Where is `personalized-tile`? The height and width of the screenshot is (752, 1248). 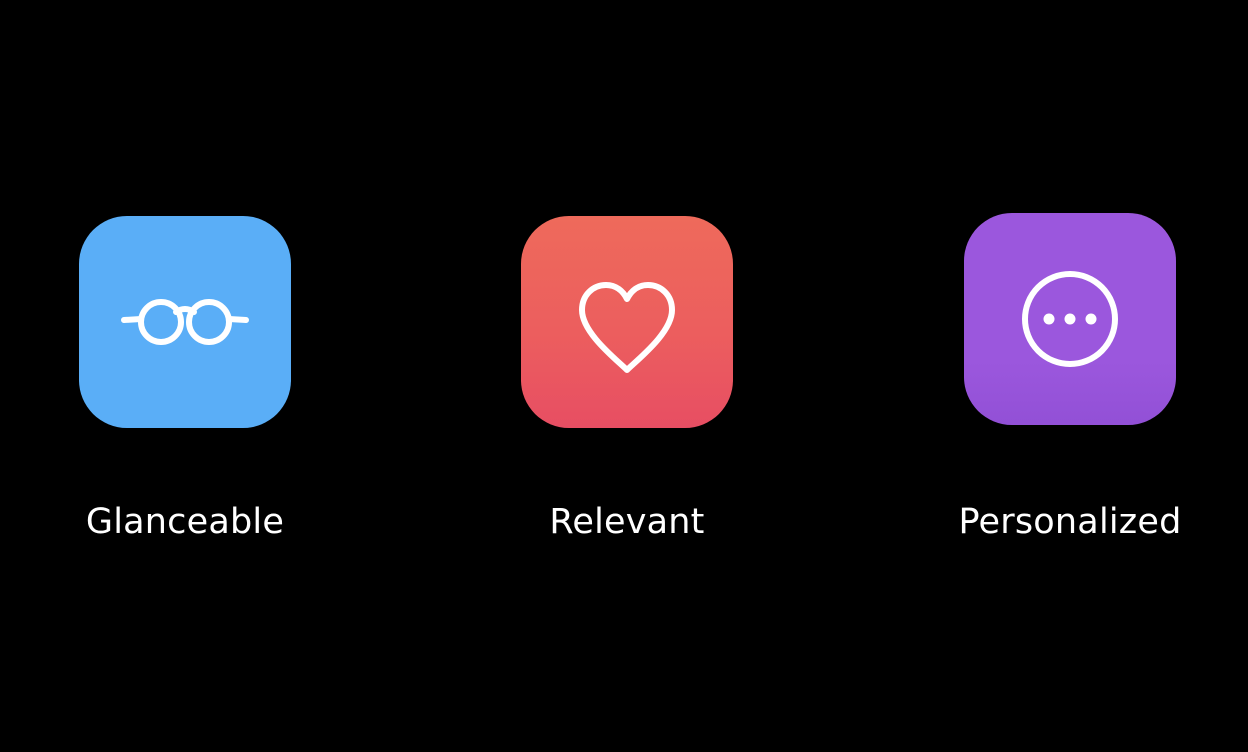 personalized-tile is located at coordinates (1070, 319).